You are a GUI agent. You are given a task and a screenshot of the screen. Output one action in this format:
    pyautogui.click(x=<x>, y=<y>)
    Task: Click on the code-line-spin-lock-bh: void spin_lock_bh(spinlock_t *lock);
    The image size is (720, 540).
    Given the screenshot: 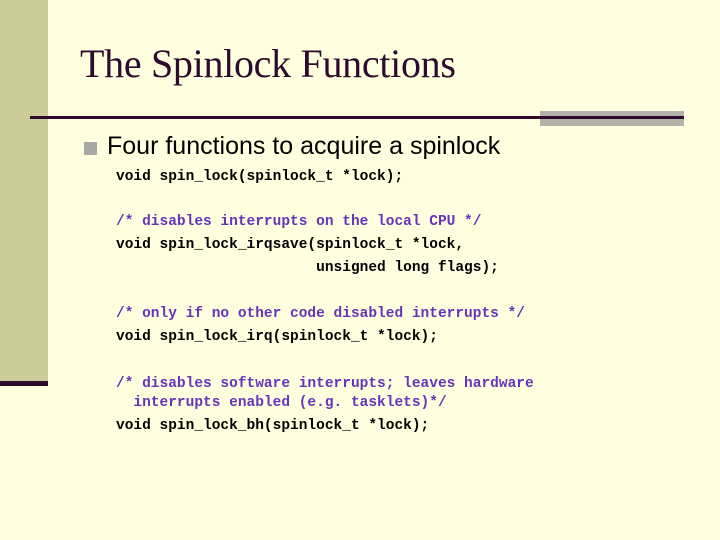 What is the action you would take?
    pyautogui.click(x=273, y=426)
    